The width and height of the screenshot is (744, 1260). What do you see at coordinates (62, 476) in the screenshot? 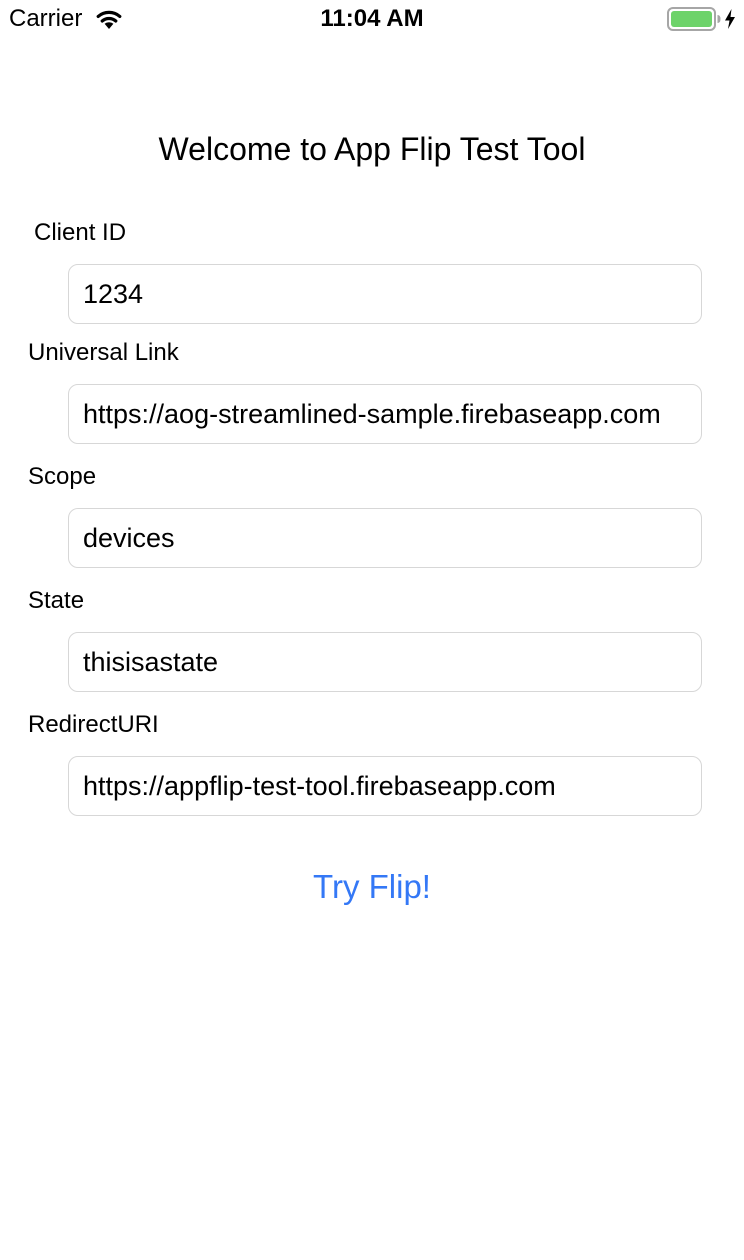
I see `scope-label: Scope` at bounding box center [62, 476].